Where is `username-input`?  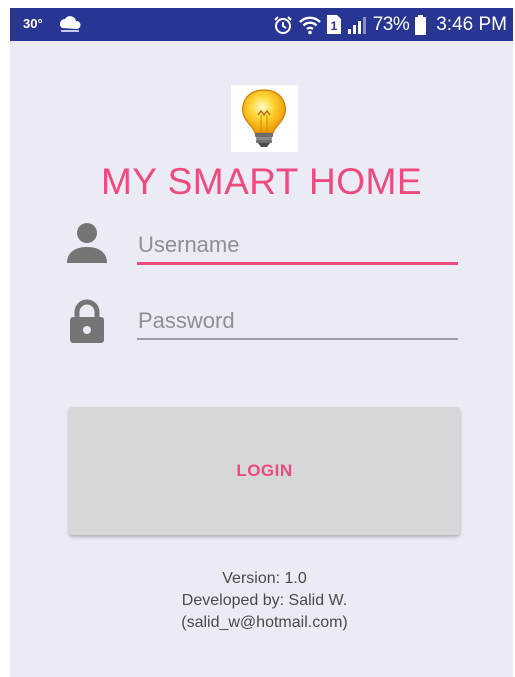 username-input is located at coordinates (297, 245).